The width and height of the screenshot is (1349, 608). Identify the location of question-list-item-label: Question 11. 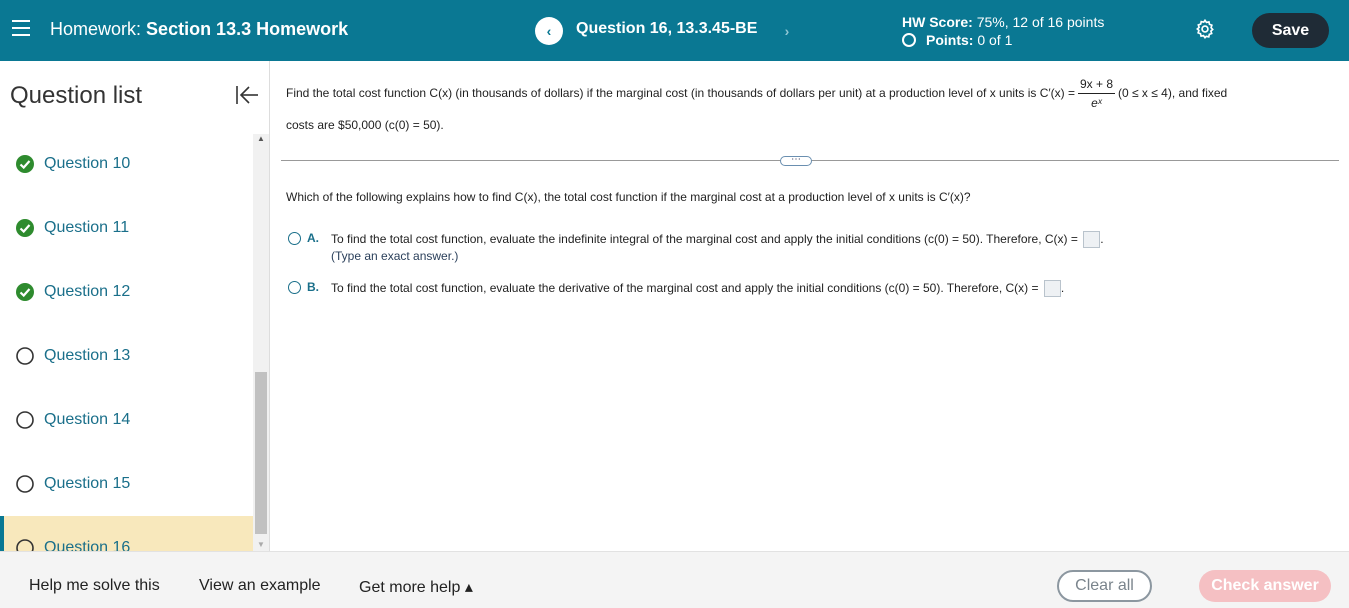
(87, 227).